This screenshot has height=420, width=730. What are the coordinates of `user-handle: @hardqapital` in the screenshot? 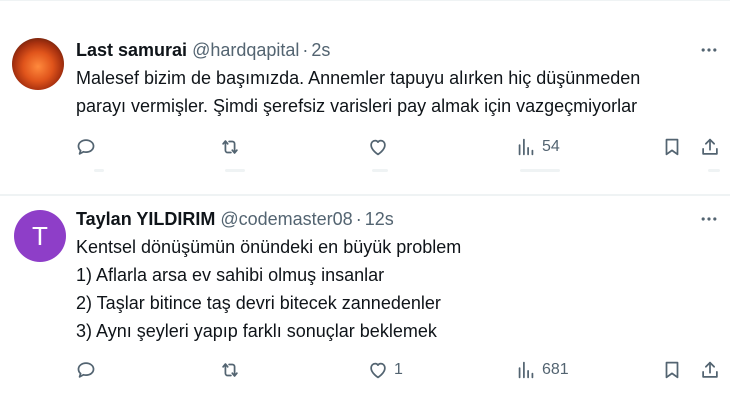 It's located at (245, 50).